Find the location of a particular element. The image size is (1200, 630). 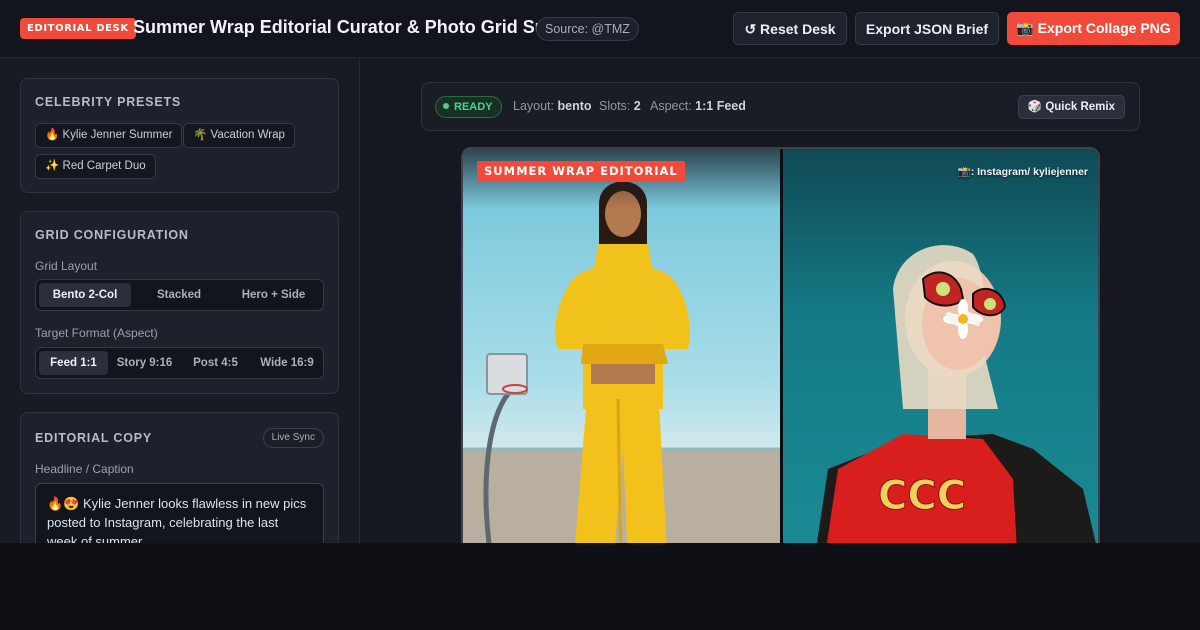

meta-layout-key: Layout: is located at coordinates (534, 106).